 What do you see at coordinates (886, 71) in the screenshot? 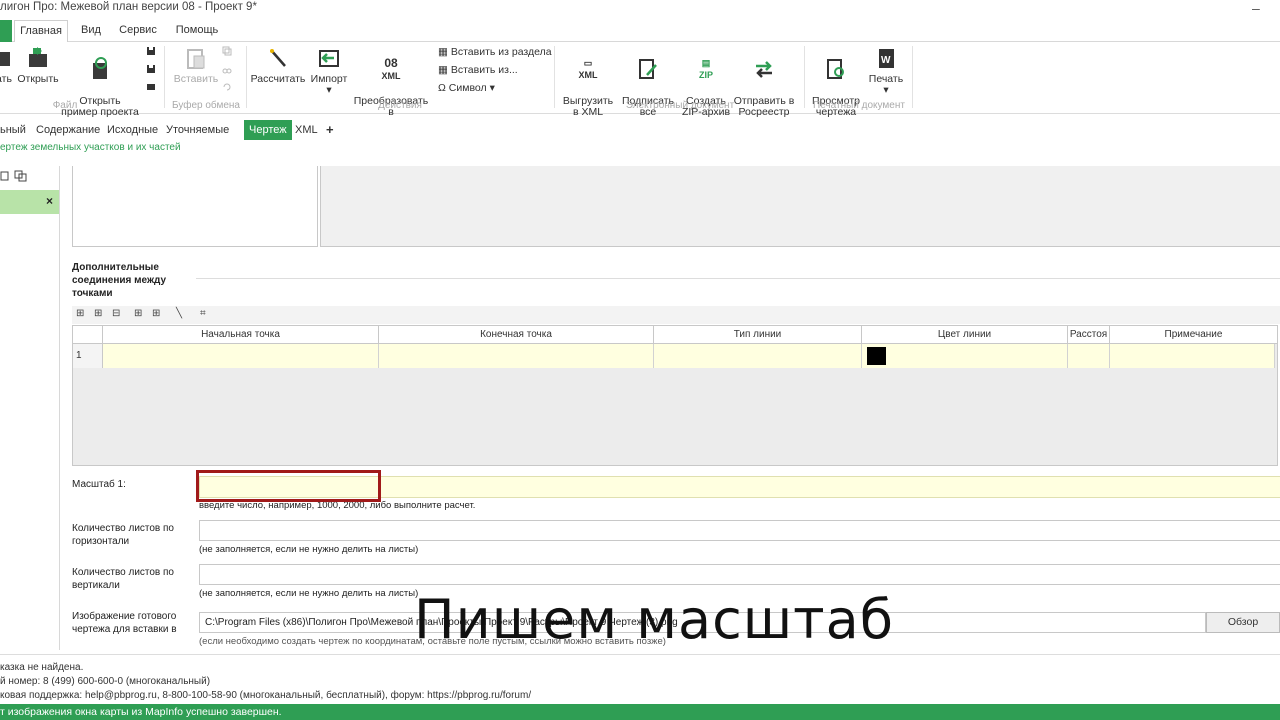
I see `print-button: W Печать ▾` at bounding box center [886, 71].